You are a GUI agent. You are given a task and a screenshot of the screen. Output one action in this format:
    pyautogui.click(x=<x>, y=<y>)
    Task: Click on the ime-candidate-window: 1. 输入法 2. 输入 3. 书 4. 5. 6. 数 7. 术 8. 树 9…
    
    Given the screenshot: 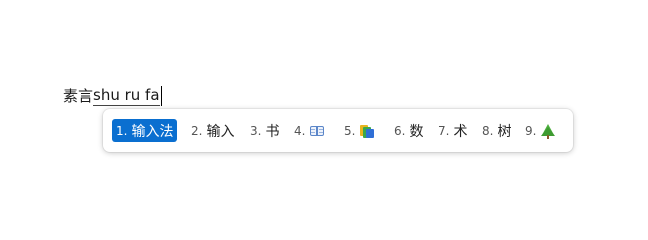 What is the action you would take?
    pyautogui.click(x=338, y=130)
    